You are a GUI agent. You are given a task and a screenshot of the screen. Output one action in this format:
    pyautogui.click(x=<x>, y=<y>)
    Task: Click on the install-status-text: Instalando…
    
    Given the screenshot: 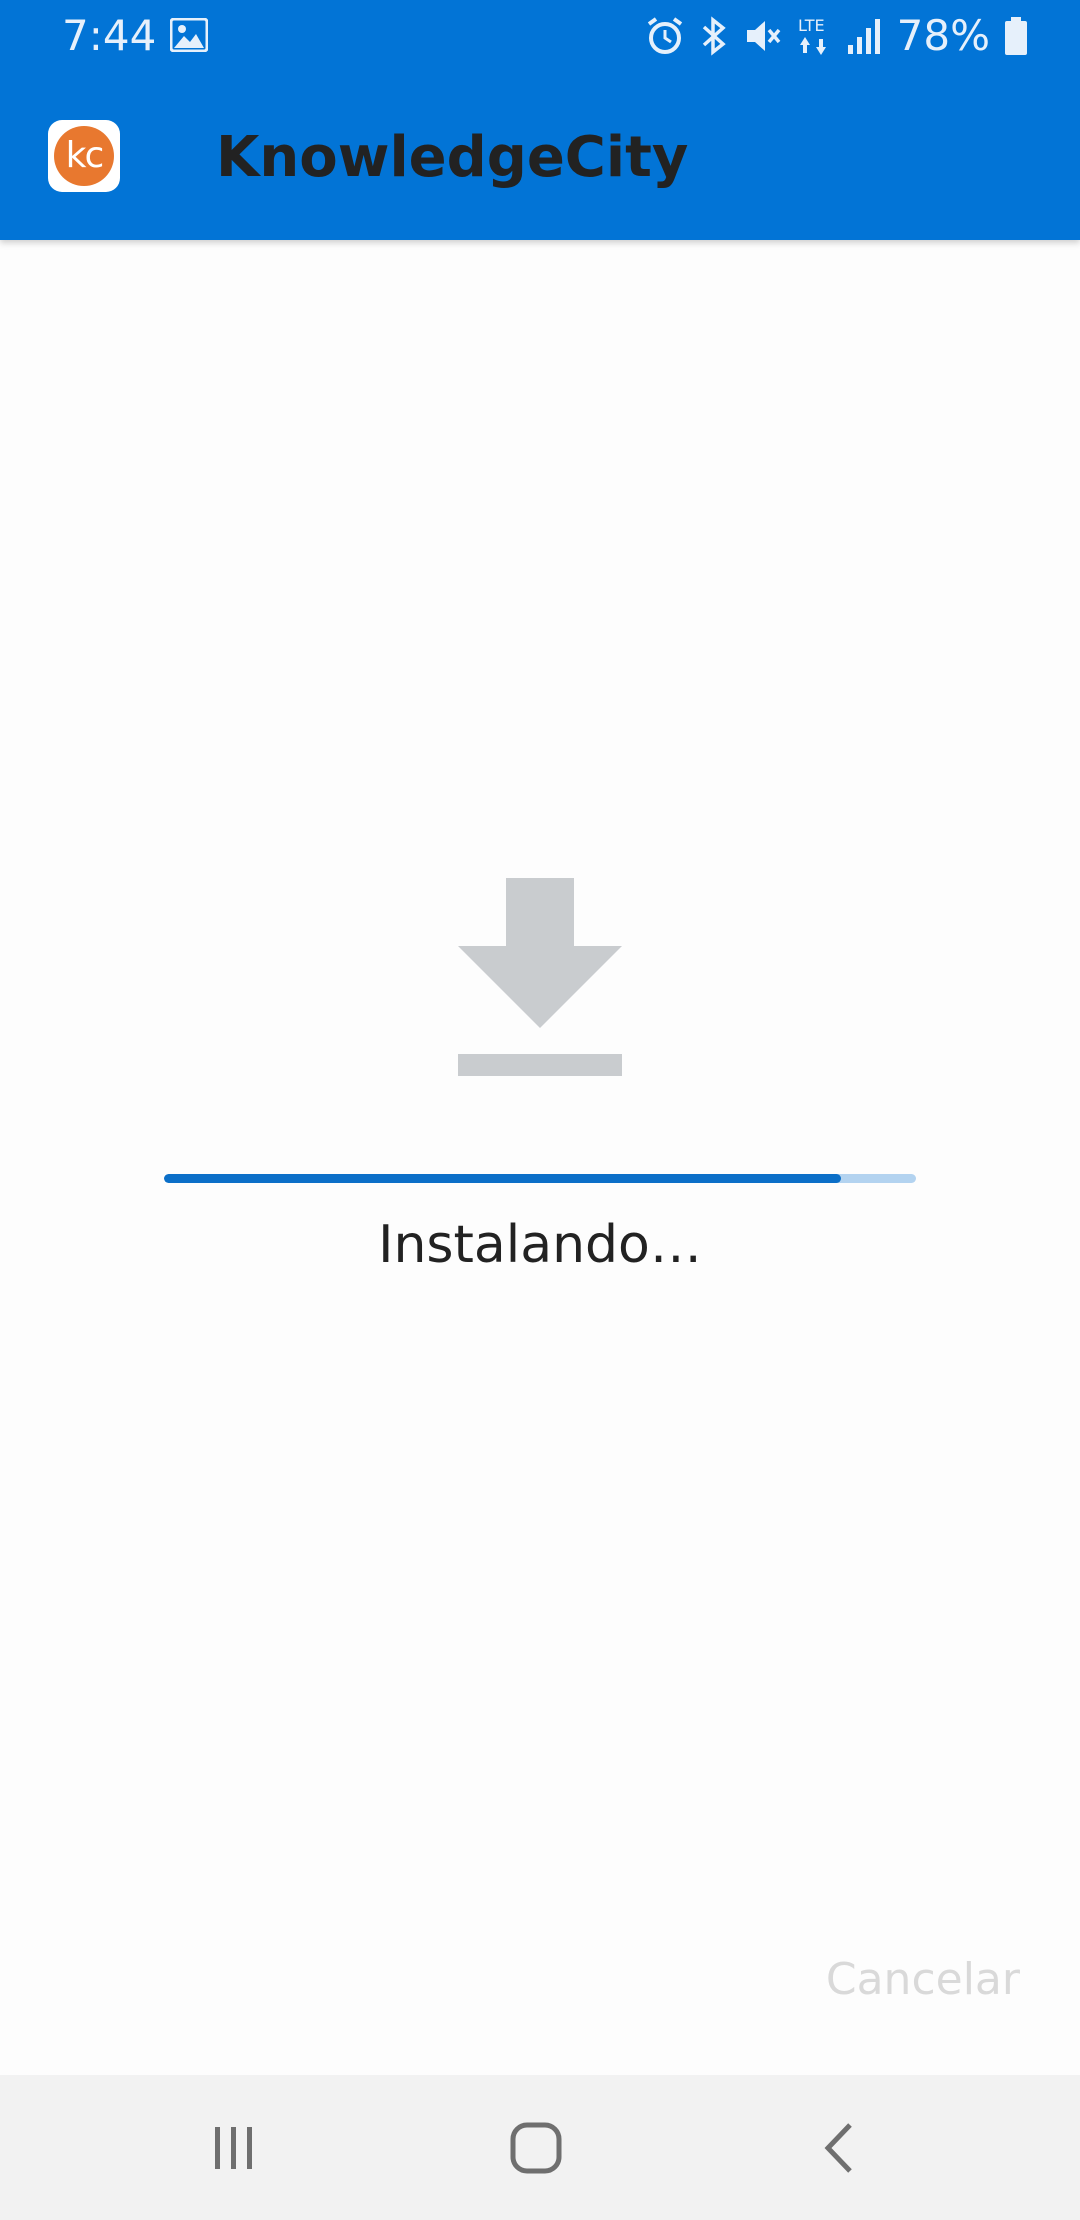 What is the action you would take?
    pyautogui.click(x=540, y=1245)
    